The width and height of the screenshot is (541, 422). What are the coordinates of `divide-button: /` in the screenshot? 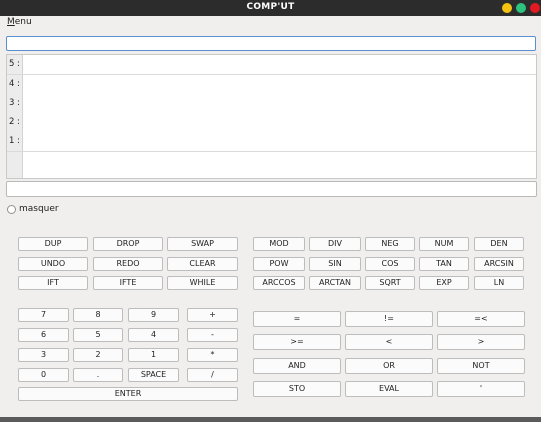 It's located at (212, 375).